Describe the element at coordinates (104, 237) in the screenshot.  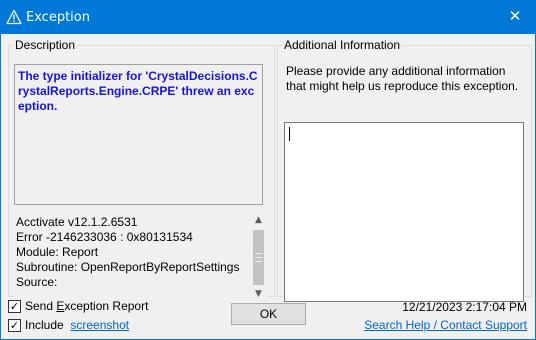
I see `detail-line: Error -2146233036 : 0x80131534` at that location.